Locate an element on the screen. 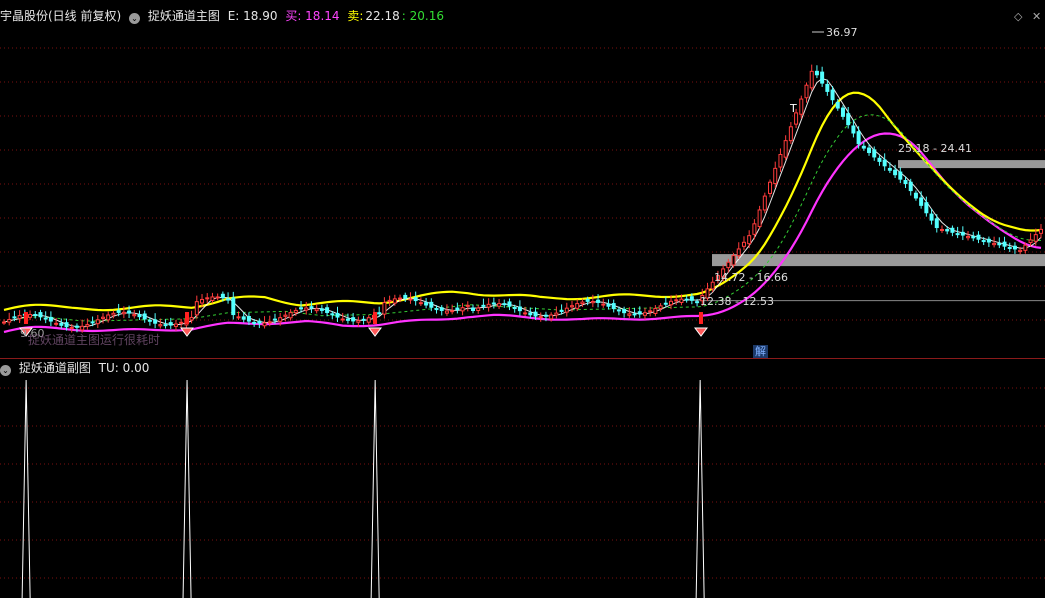 This screenshot has height=598, width=1045. chevron-down-icon: ⌄ is located at coordinates (5, 370).